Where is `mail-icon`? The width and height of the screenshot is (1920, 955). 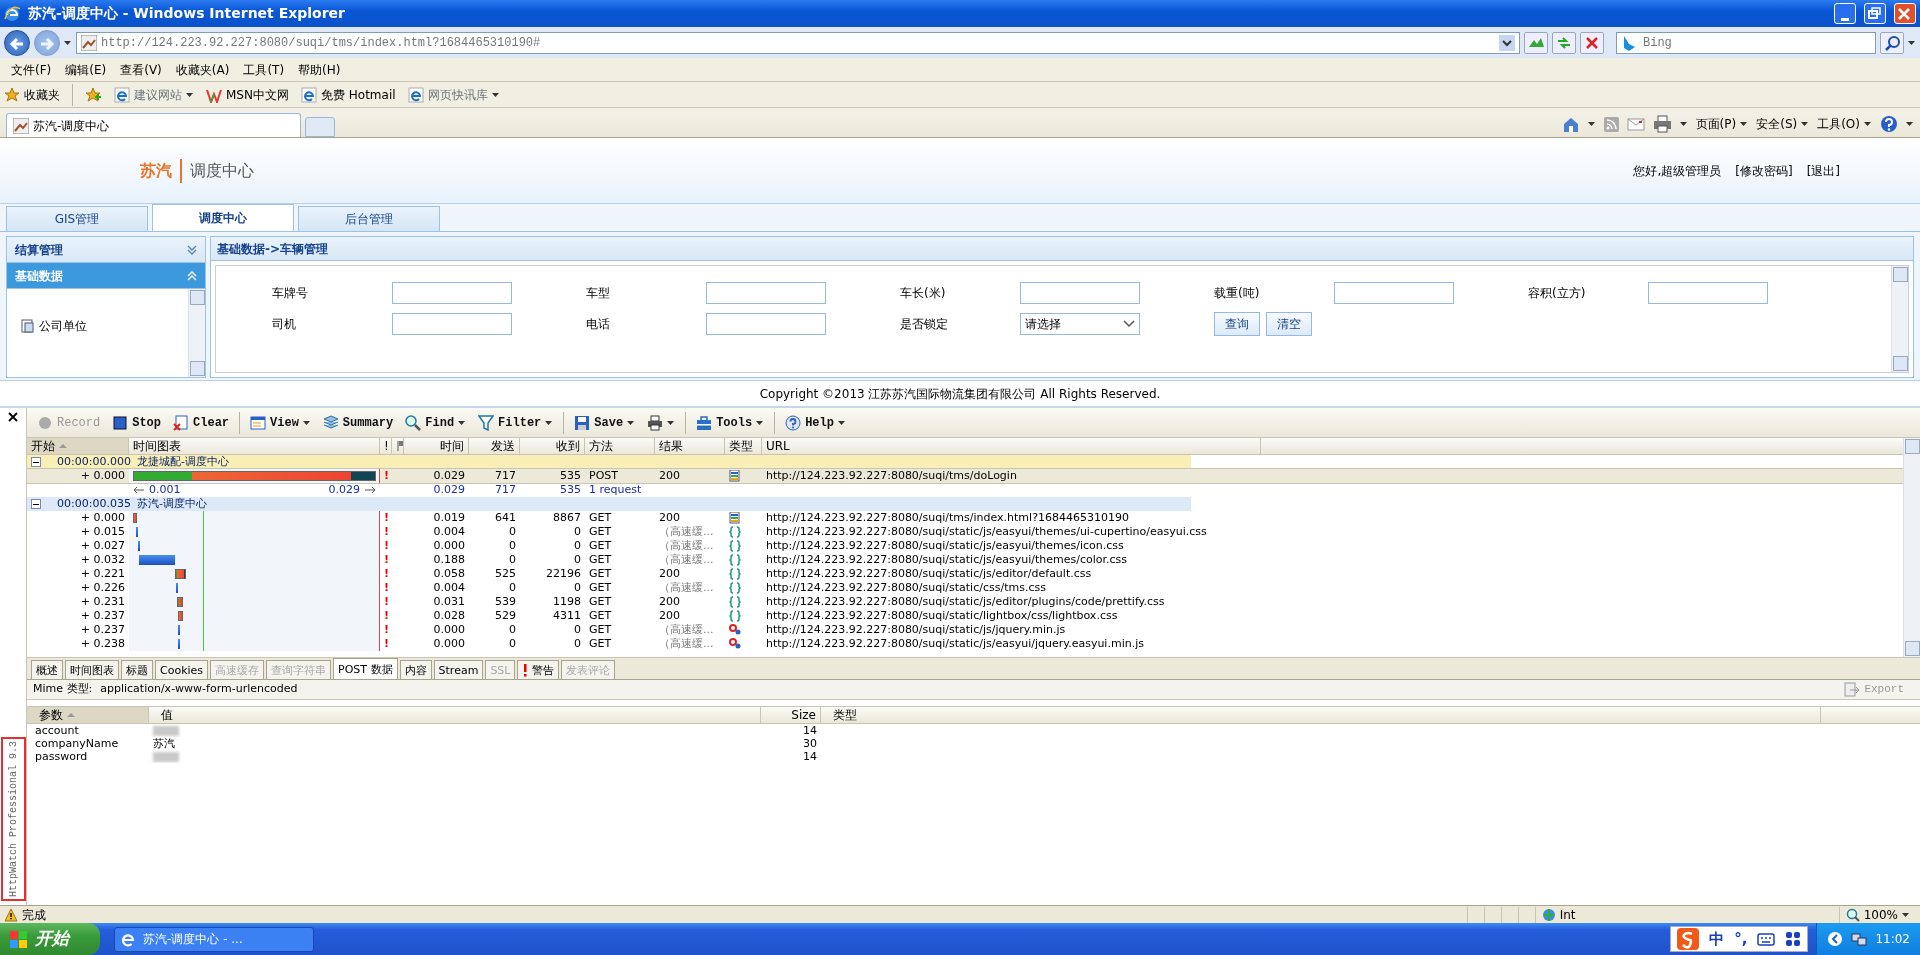 mail-icon is located at coordinates (1635, 124).